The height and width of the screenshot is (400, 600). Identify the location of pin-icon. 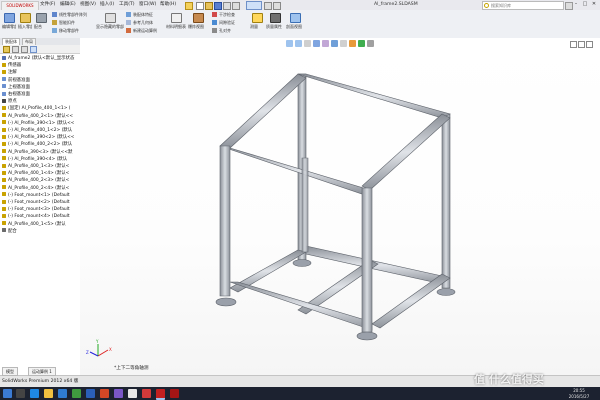
(189, 6).